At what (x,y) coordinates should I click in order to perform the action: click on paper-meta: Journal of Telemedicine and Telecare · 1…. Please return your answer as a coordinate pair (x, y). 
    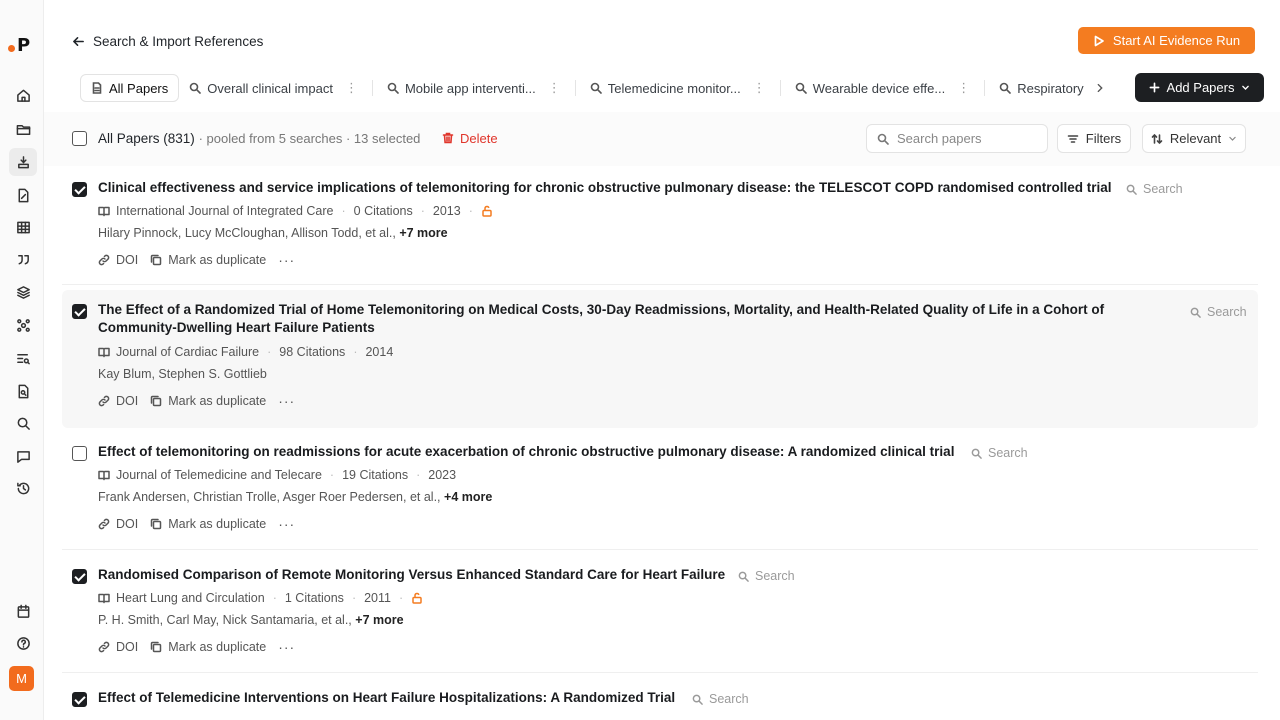
    Looking at the image, I should click on (277, 475).